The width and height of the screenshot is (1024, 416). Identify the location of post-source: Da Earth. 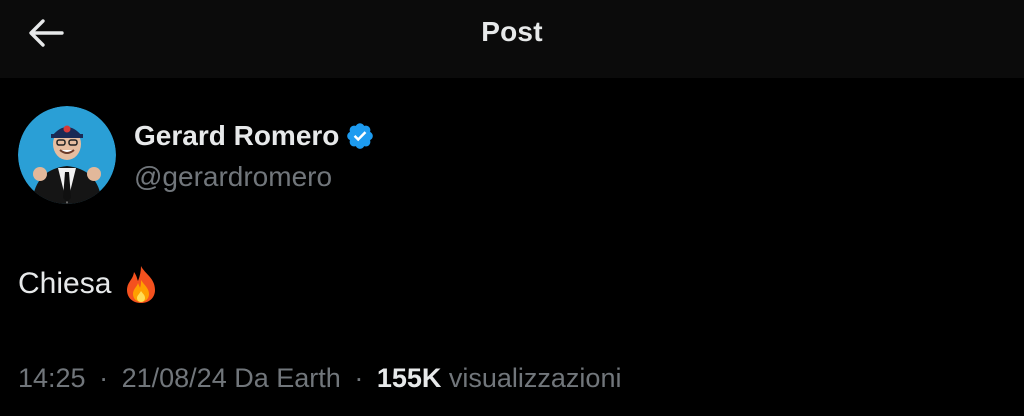
(287, 378).